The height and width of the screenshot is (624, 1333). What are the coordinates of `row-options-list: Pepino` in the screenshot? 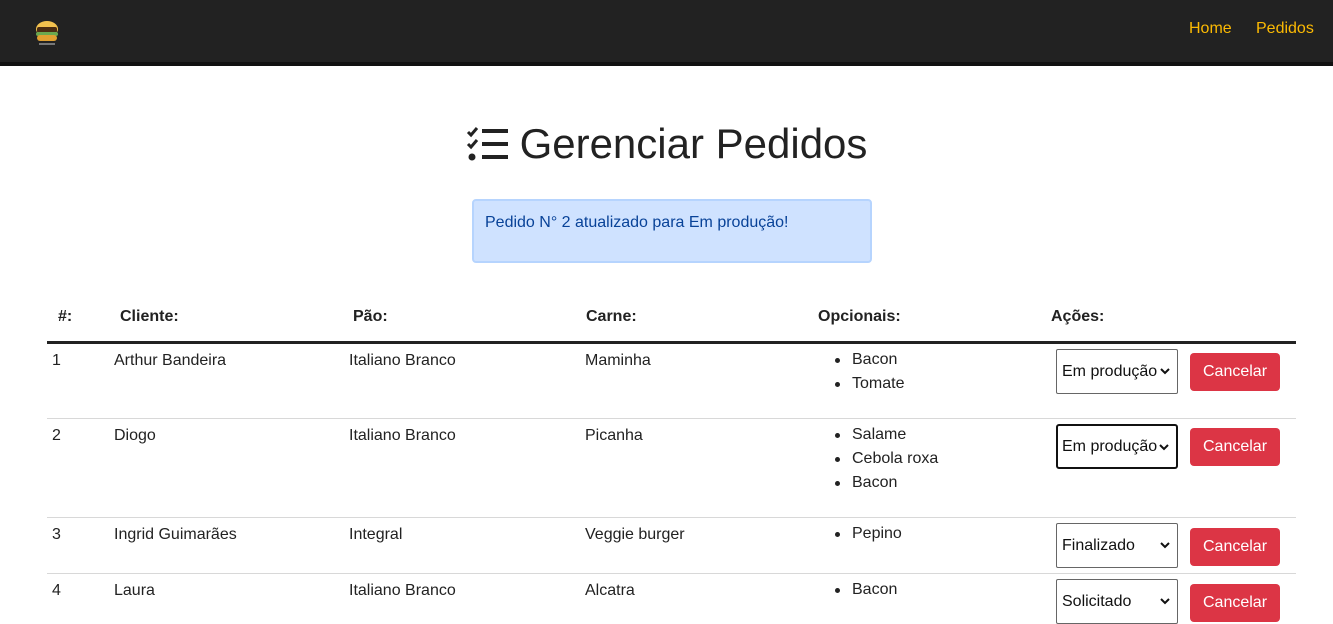 It's located at (867, 534).